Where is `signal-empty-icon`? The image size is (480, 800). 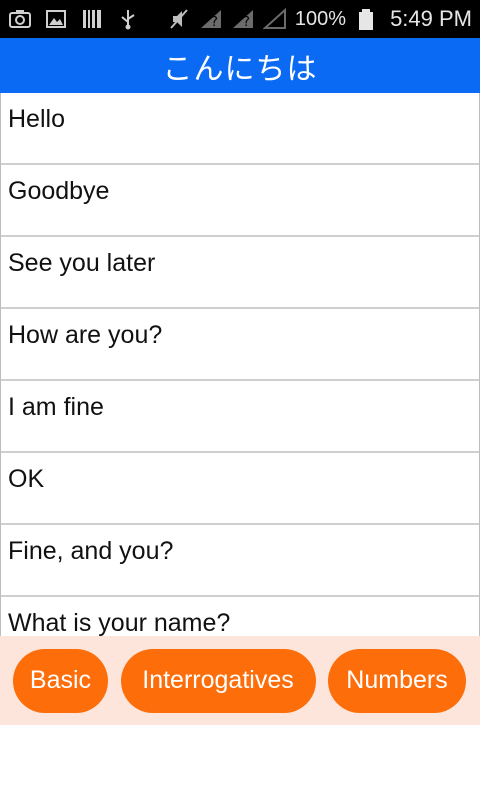
signal-empty-icon is located at coordinates (274, 19).